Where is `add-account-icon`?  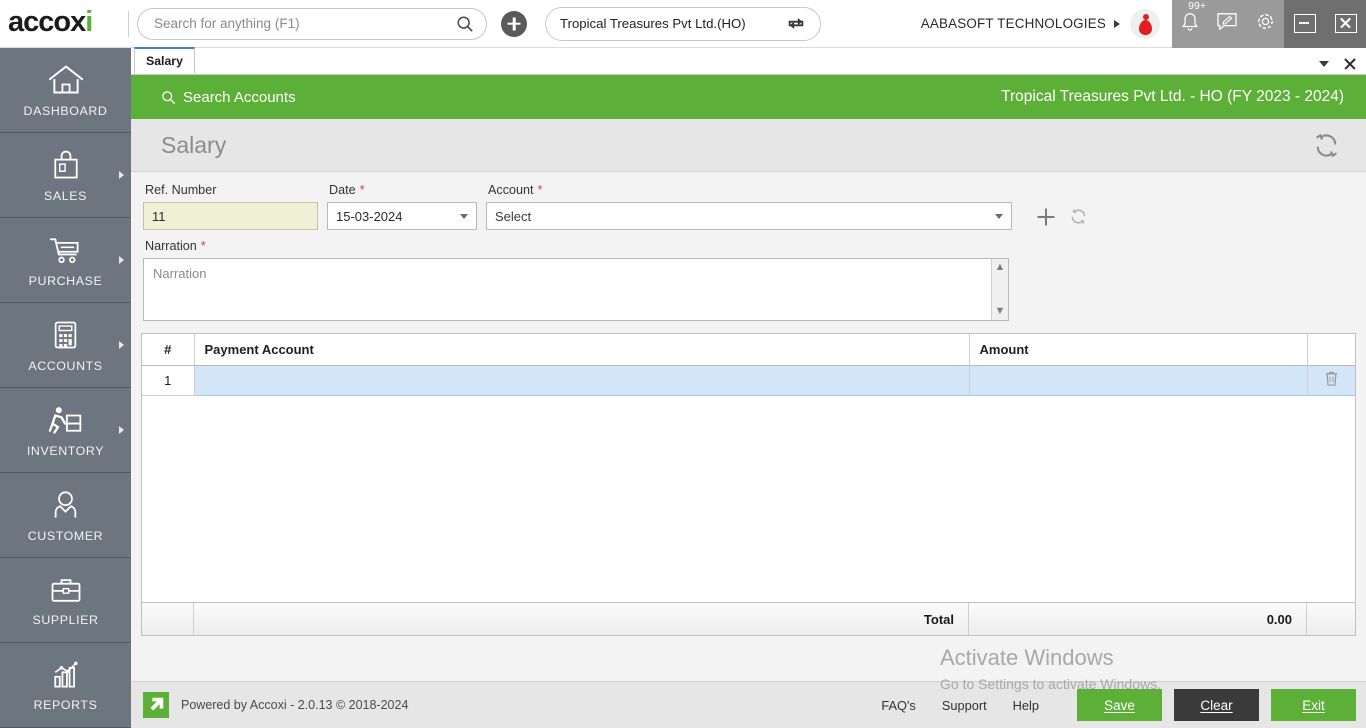 add-account-icon is located at coordinates (1045, 216).